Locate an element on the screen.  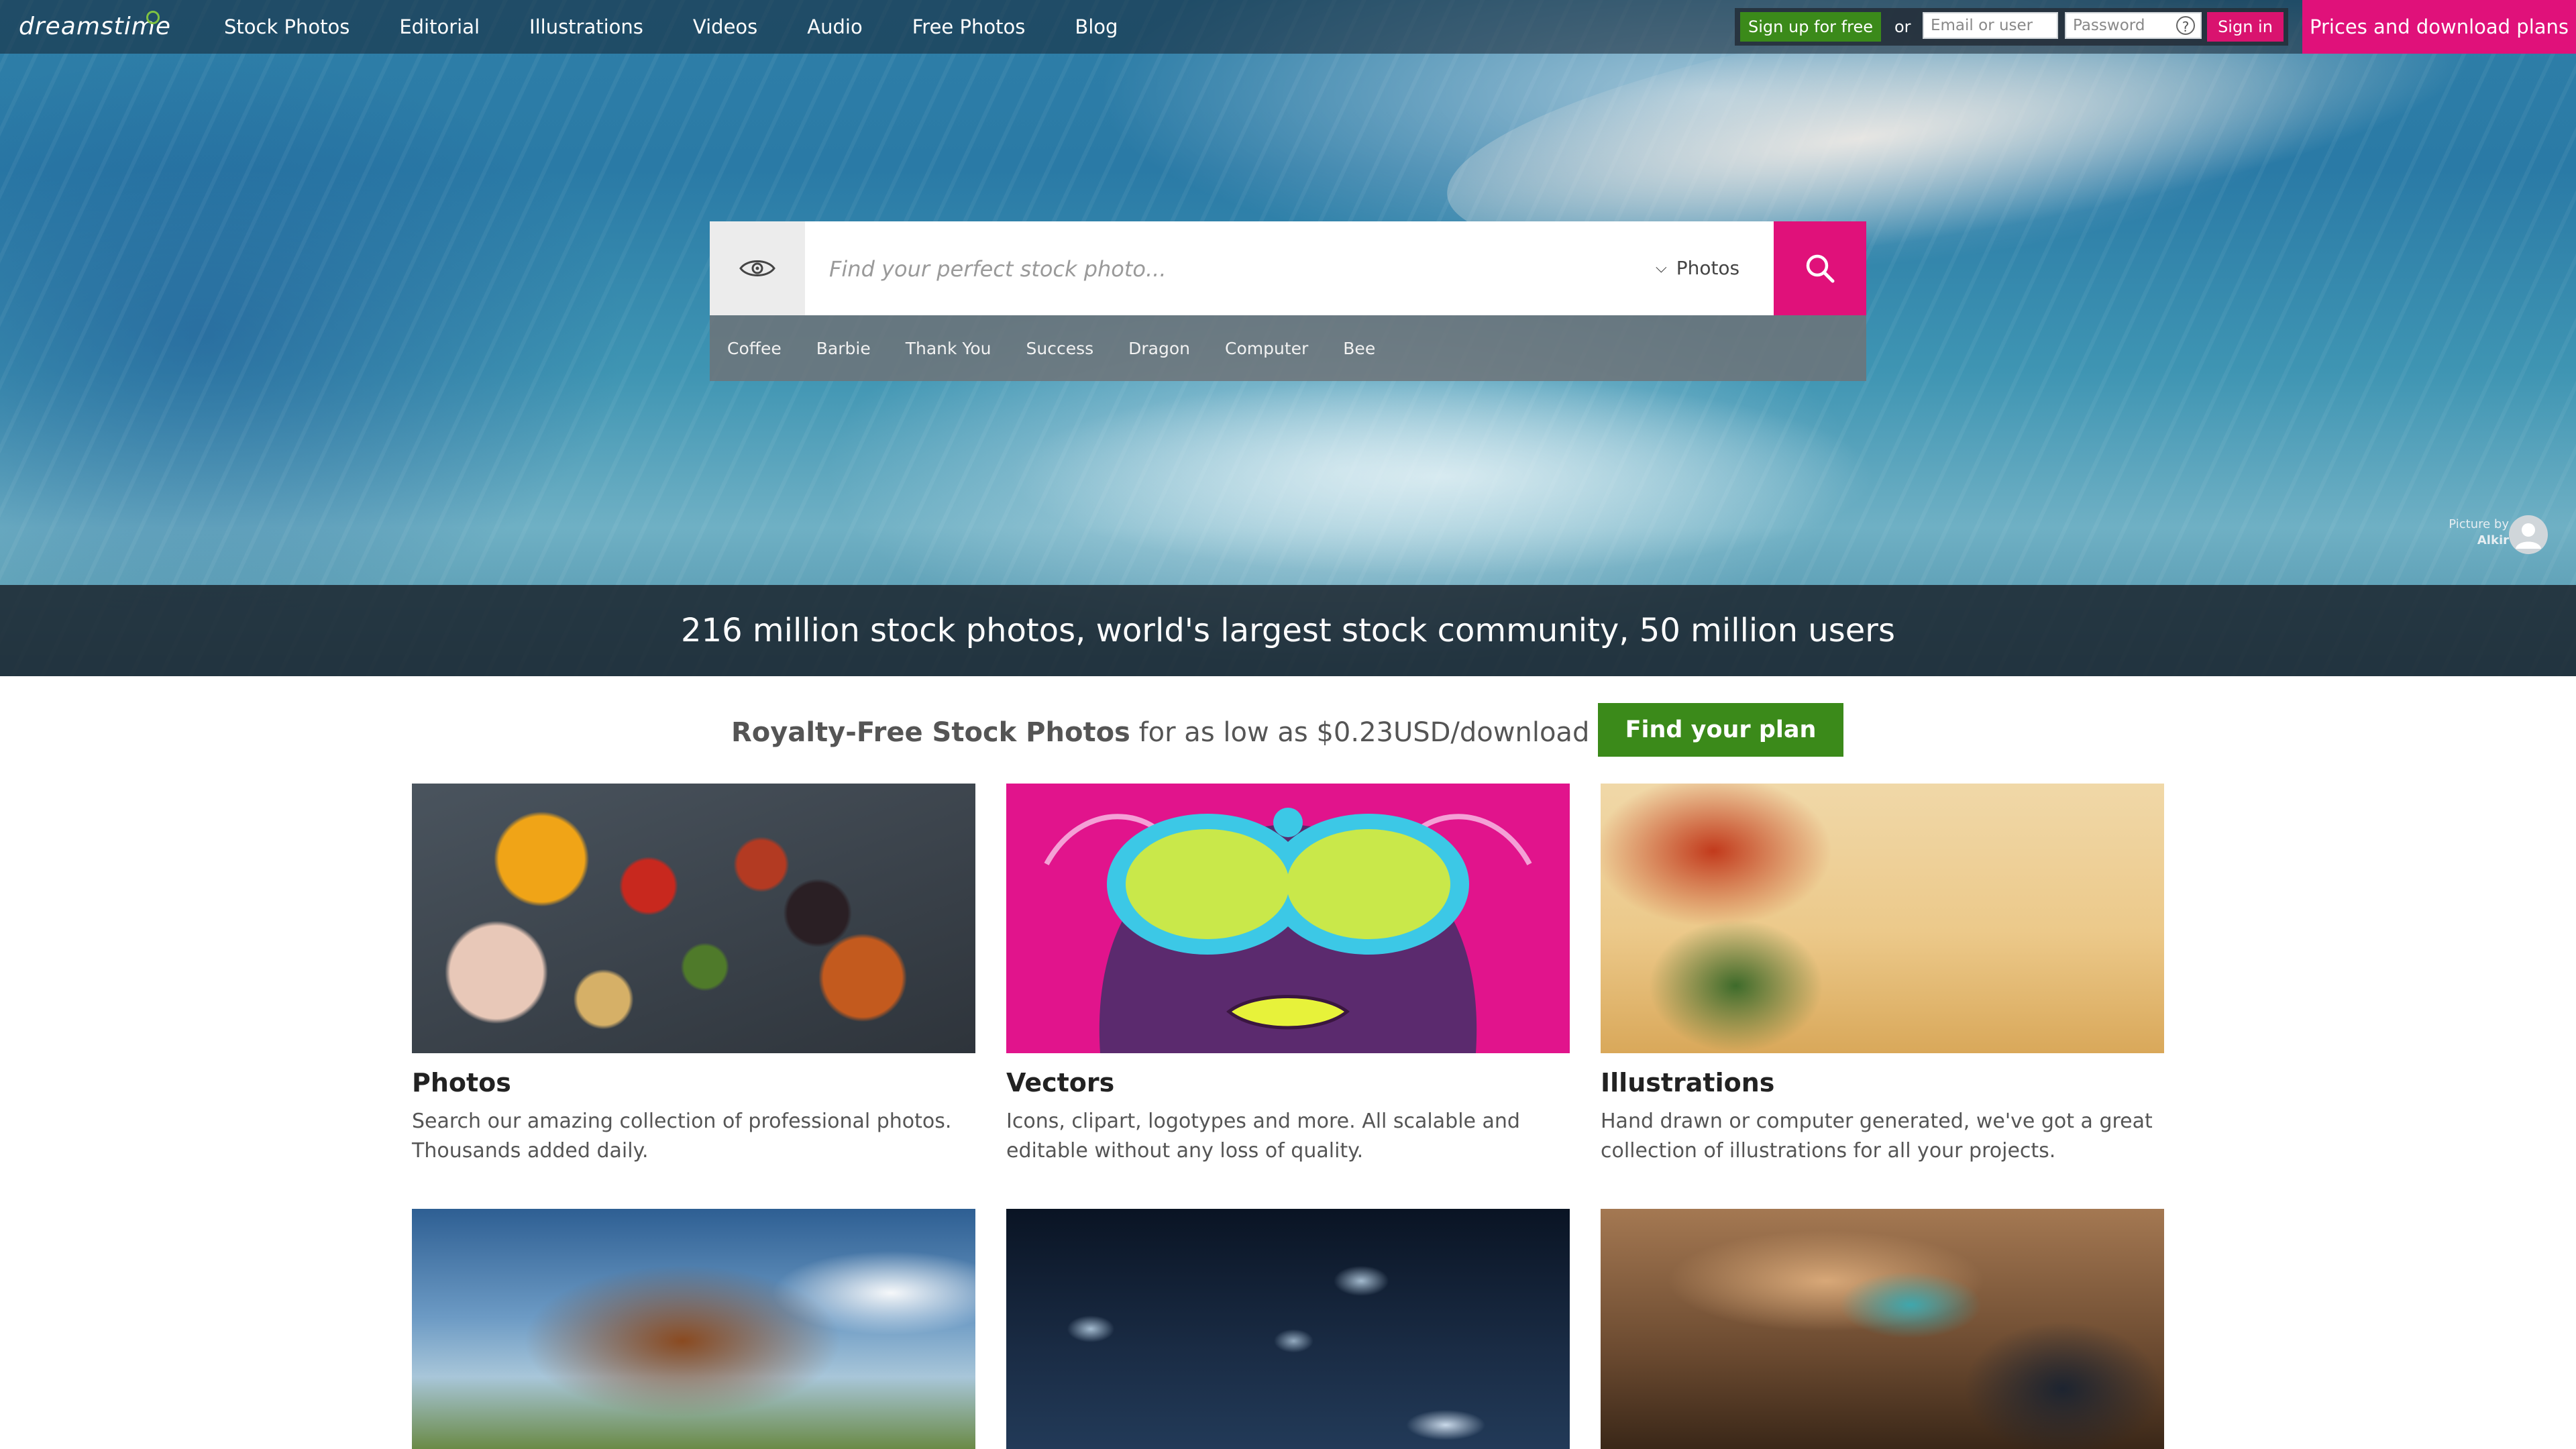
picture-credit: Picture by Alkir is located at coordinates (2455, 533).